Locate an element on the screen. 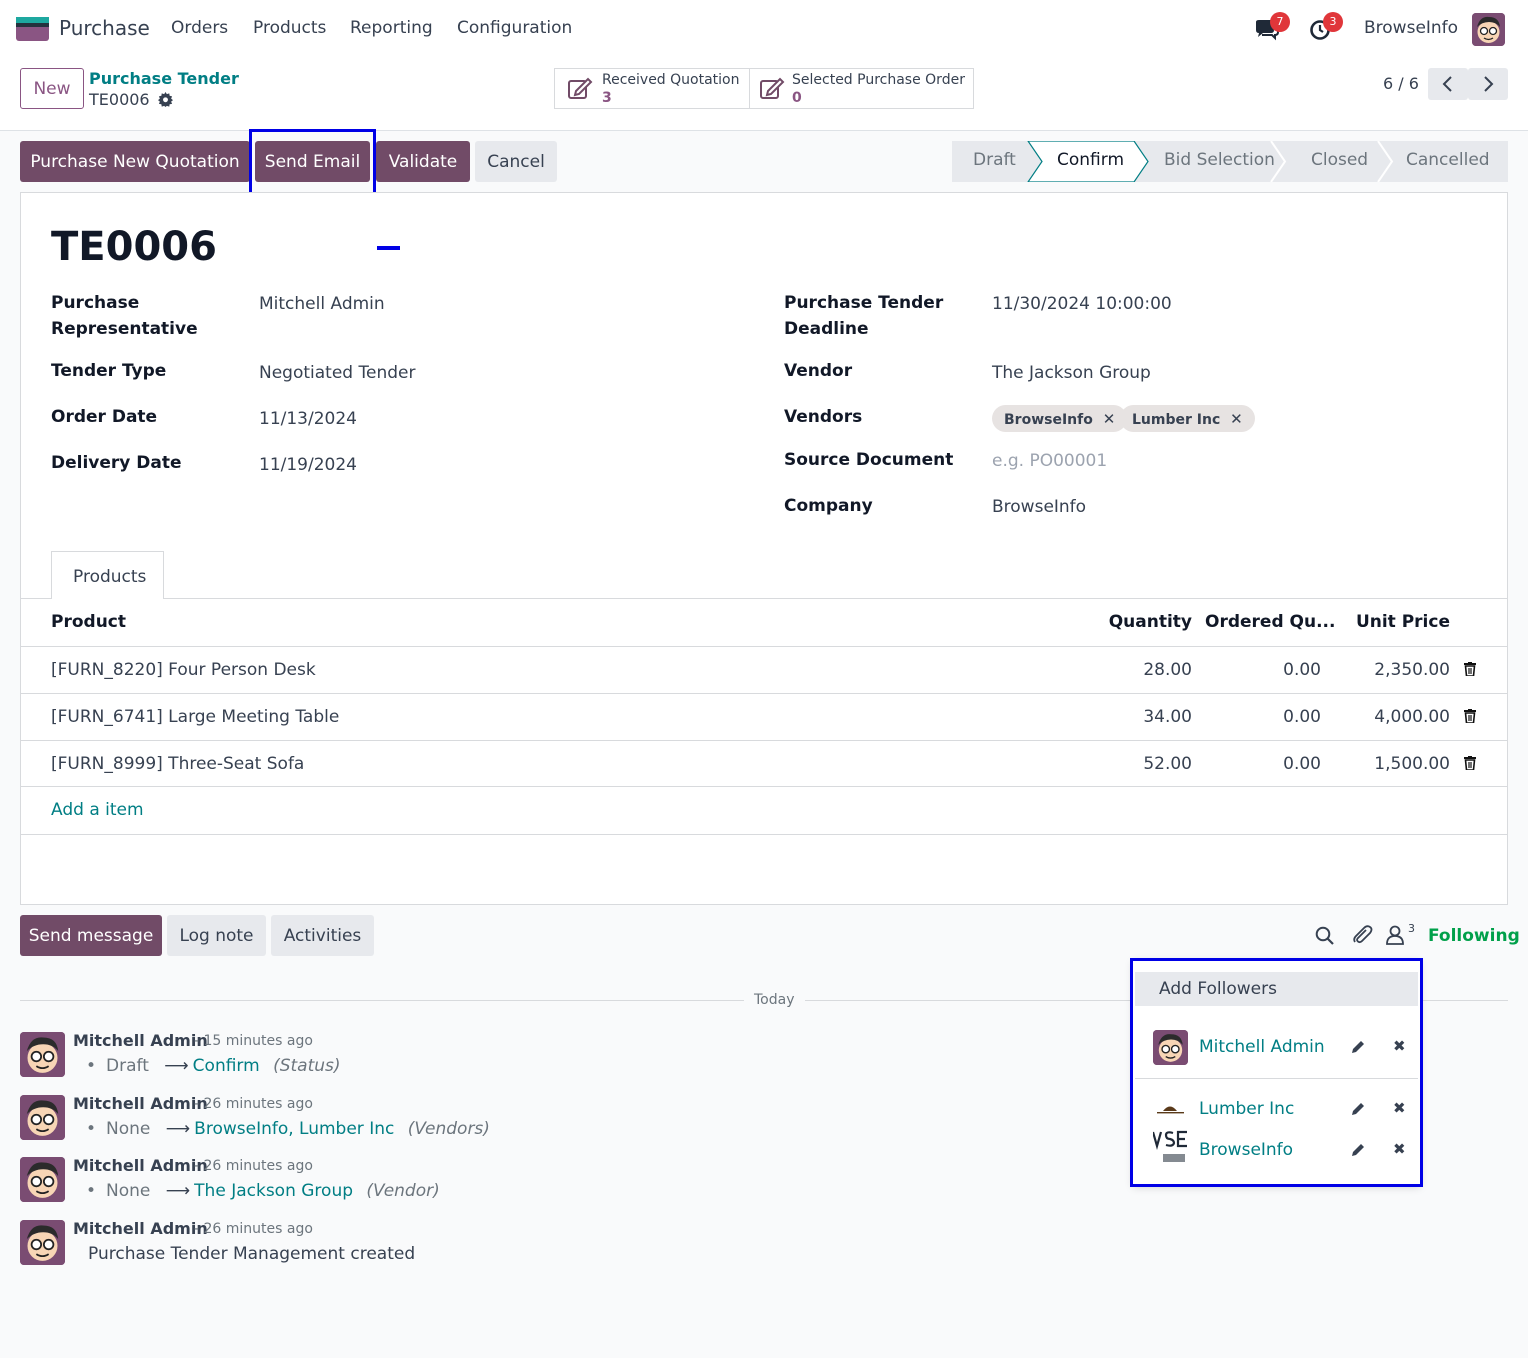 Image resolution: width=1528 pixels, height=1358 pixels. message-time: - 15 minutes ago is located at coordinates (253, 1041).